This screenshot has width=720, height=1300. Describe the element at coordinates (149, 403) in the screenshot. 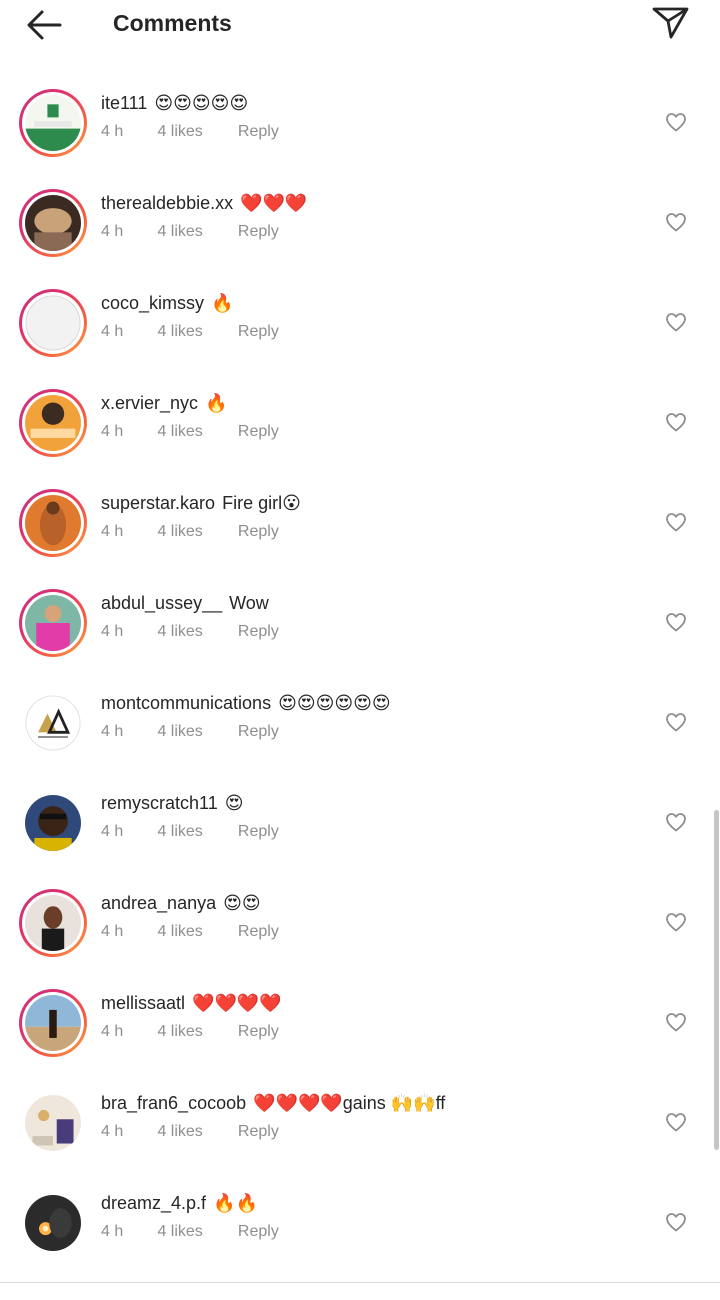

I see `comment-username: x.ervier_nyc` at that location.